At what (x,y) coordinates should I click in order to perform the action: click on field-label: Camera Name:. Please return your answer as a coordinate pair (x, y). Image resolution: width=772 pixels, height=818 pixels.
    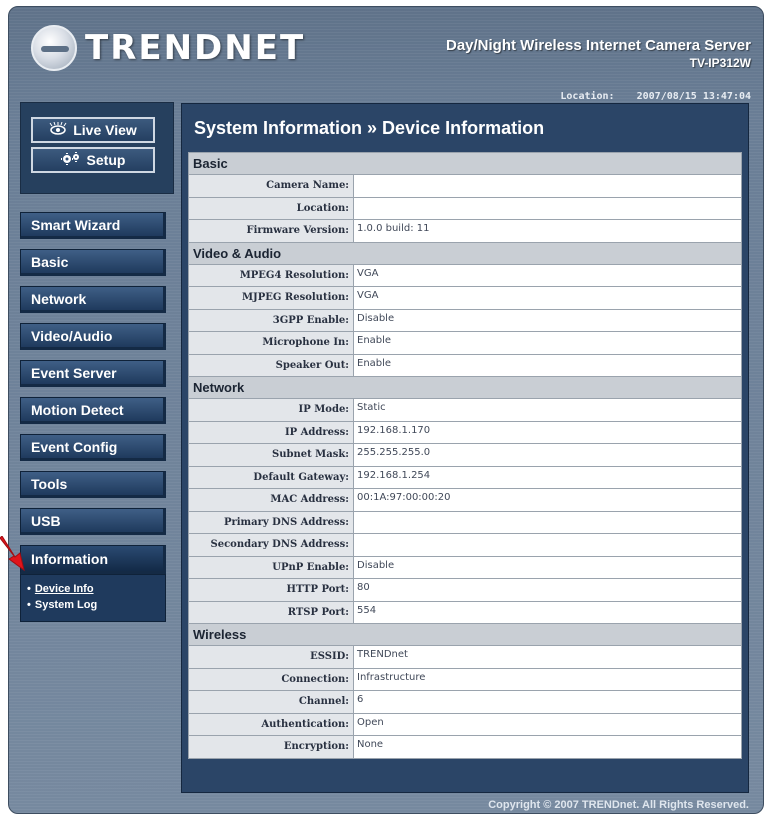
    Looking at the image, I should click on (271, 186).